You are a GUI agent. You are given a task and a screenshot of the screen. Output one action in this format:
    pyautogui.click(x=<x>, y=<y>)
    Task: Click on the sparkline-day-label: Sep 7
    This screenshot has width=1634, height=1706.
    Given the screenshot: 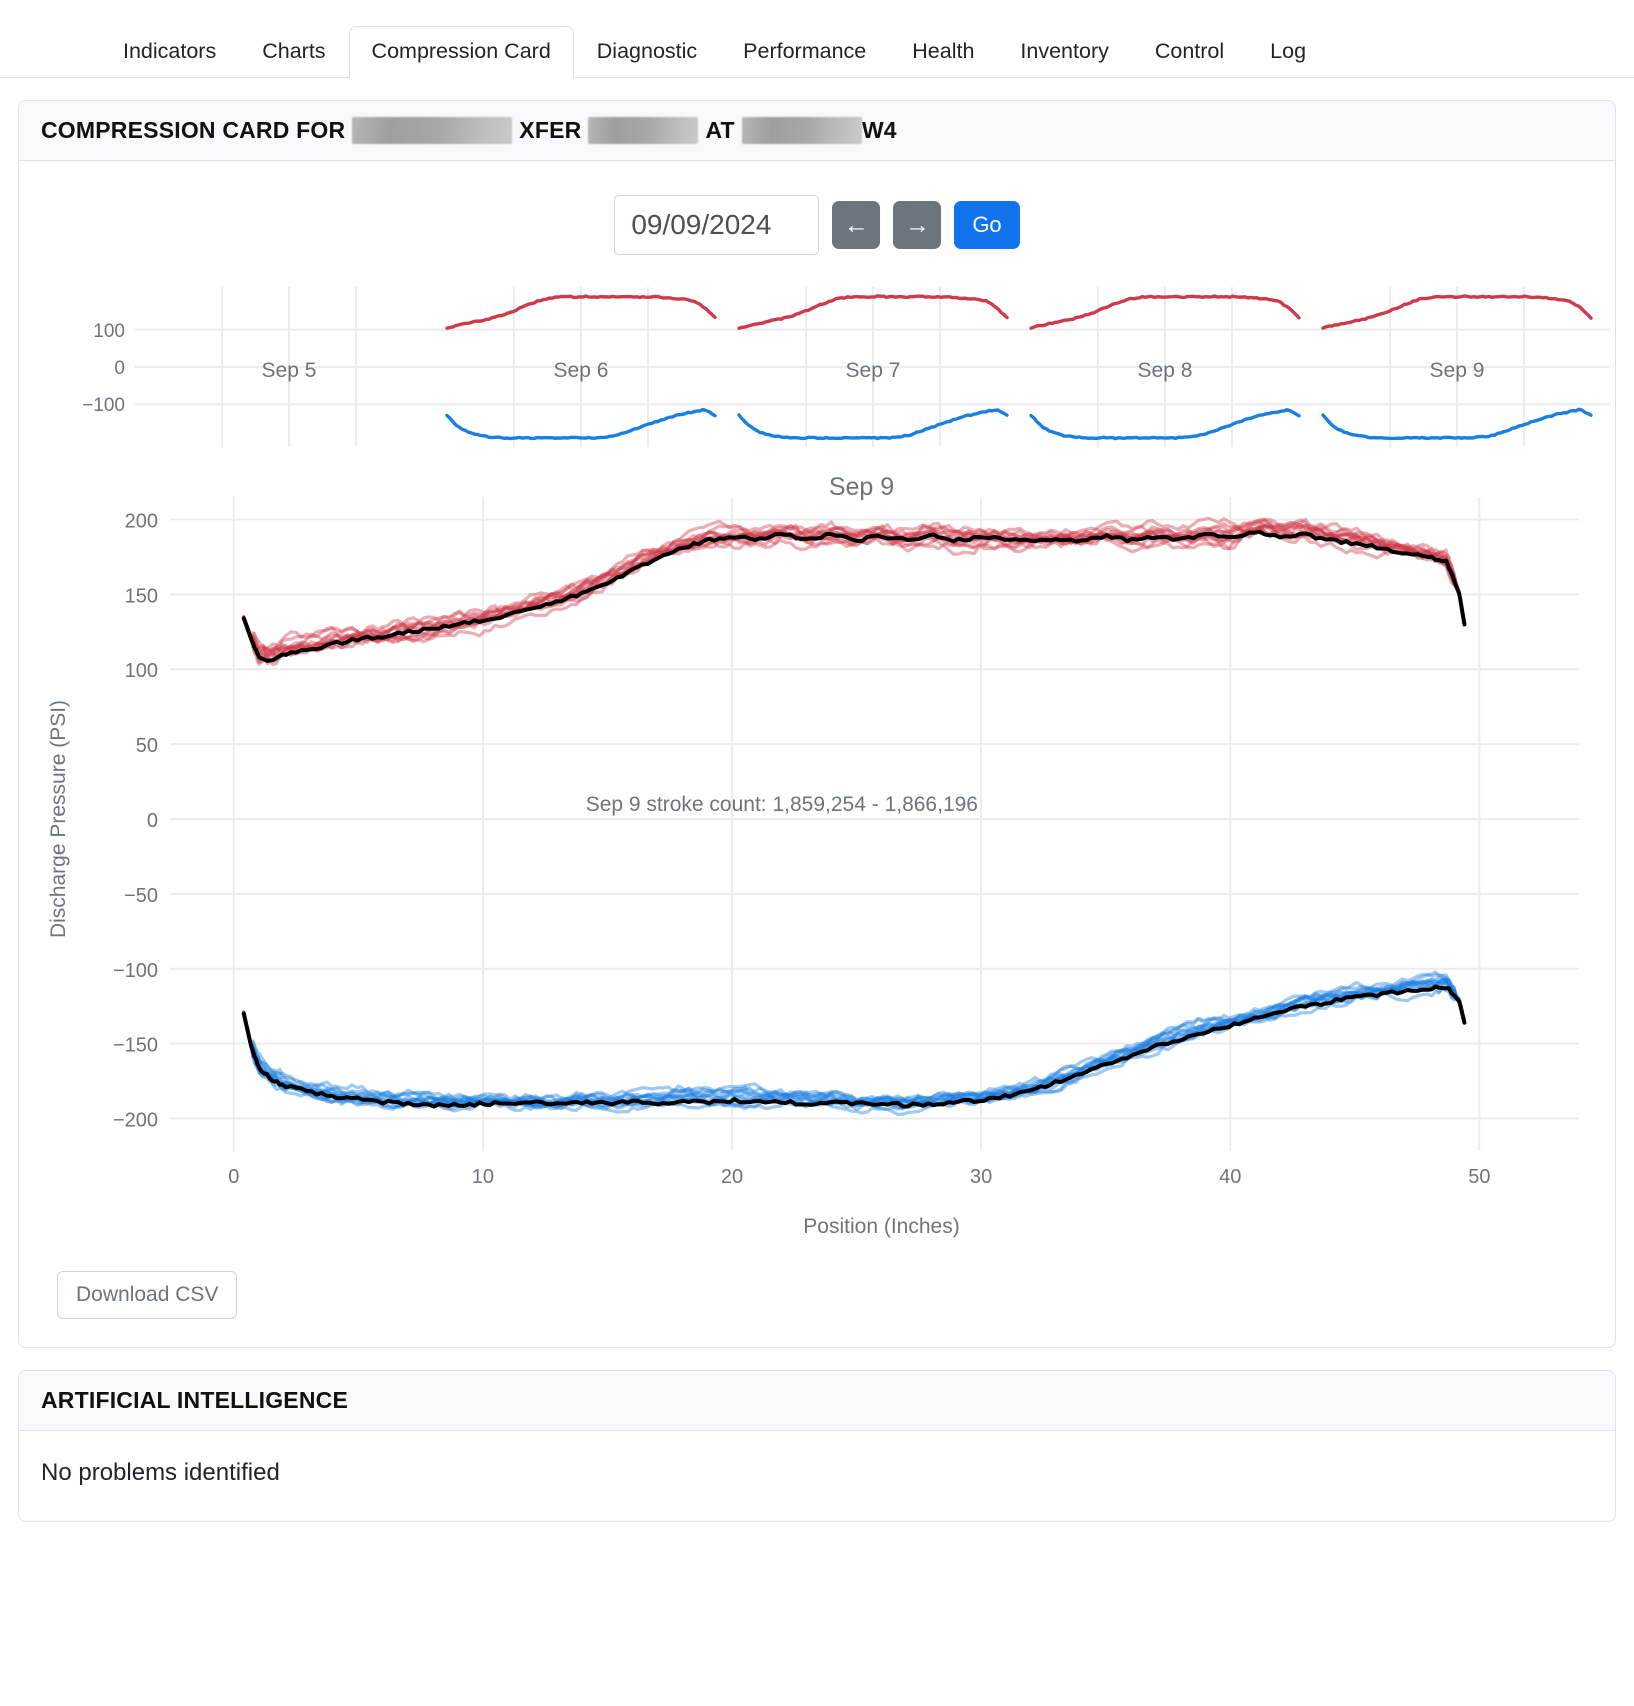 What is the action you would take?
    pyautogui.click(x=873, y=370)
    